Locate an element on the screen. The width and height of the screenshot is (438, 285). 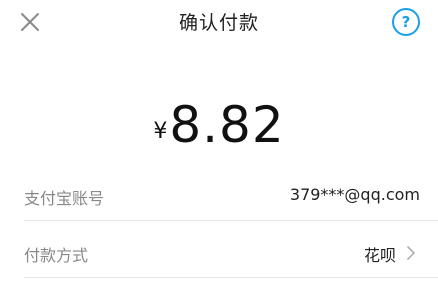
page-title: 确认付款 is located at coordinates (218, 23).